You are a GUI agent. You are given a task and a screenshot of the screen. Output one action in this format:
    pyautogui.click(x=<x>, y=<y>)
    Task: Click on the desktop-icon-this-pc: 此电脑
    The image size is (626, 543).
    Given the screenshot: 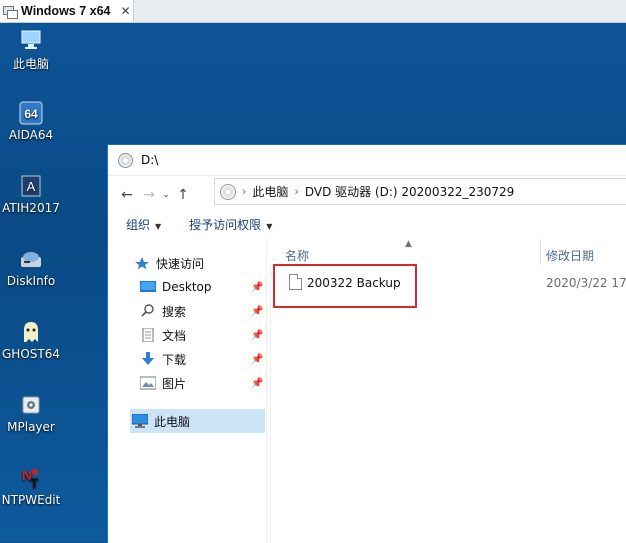 What is the action you would take?
    pyautogui.click(x=31, y=50)
    